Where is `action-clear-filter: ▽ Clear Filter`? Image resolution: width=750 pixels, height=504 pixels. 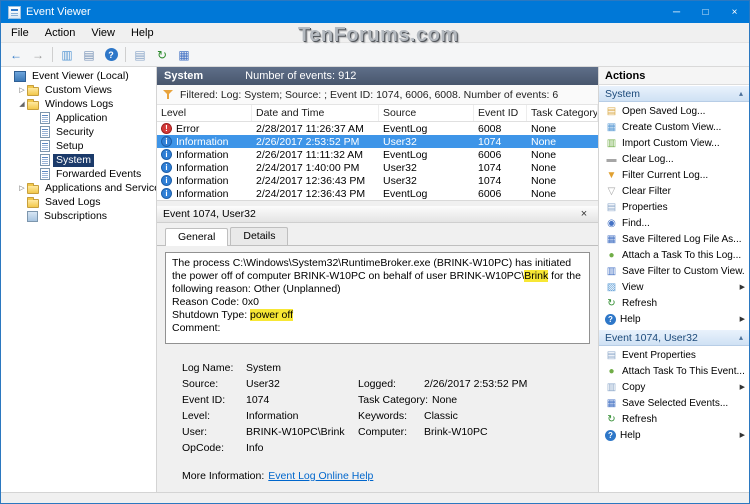
action-clear-filter: ▽ Clear Filter is located at coordinates (674, 191).